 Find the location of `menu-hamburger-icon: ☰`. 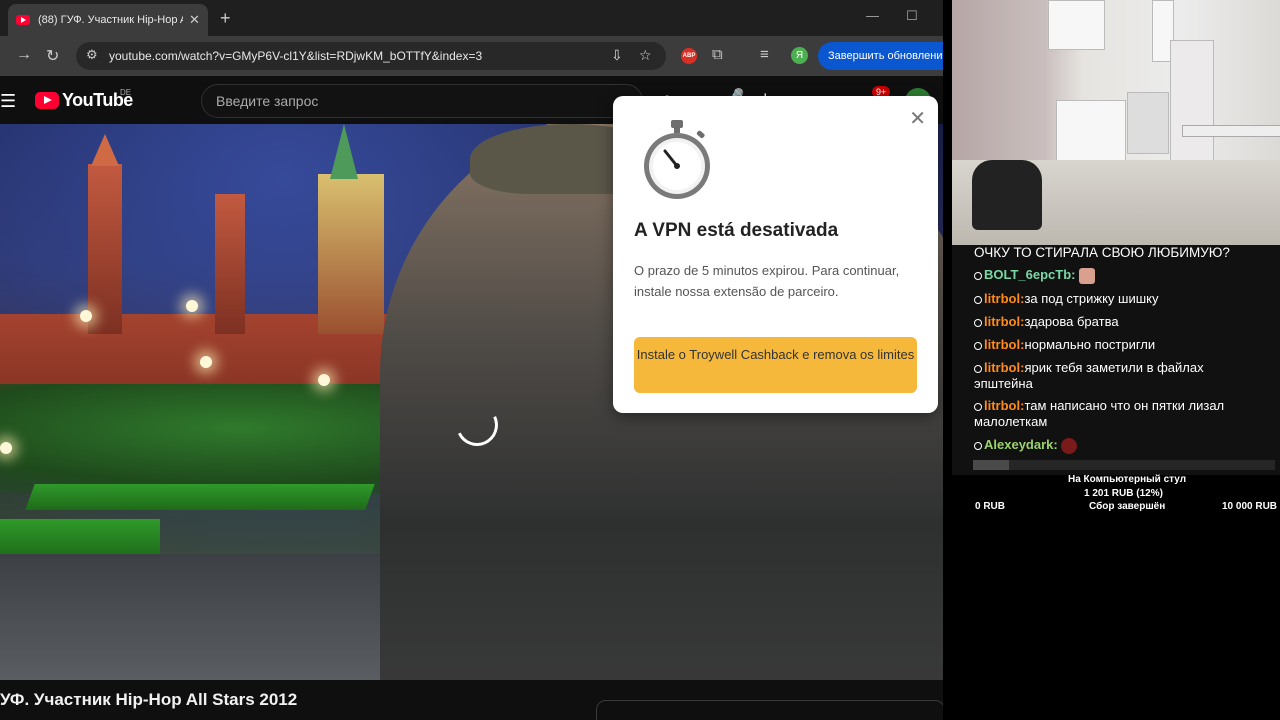

menu-hamburger-icon: ☰ is located at coordinates (8, 101).